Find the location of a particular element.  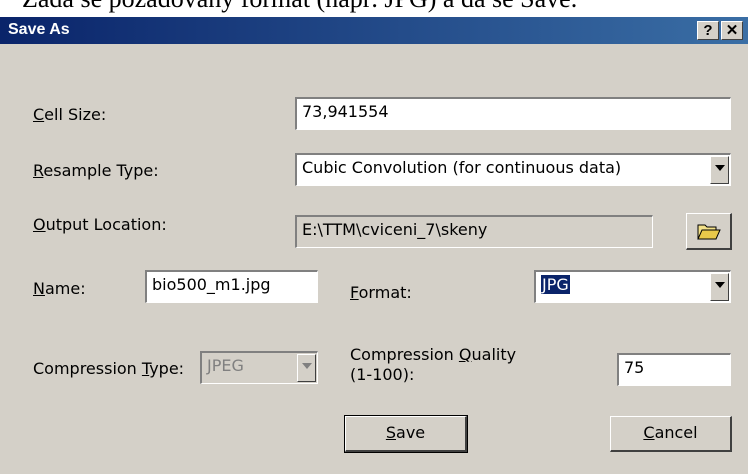

name-input: bio500_m1.jpg is located at coordinates (231, 286).